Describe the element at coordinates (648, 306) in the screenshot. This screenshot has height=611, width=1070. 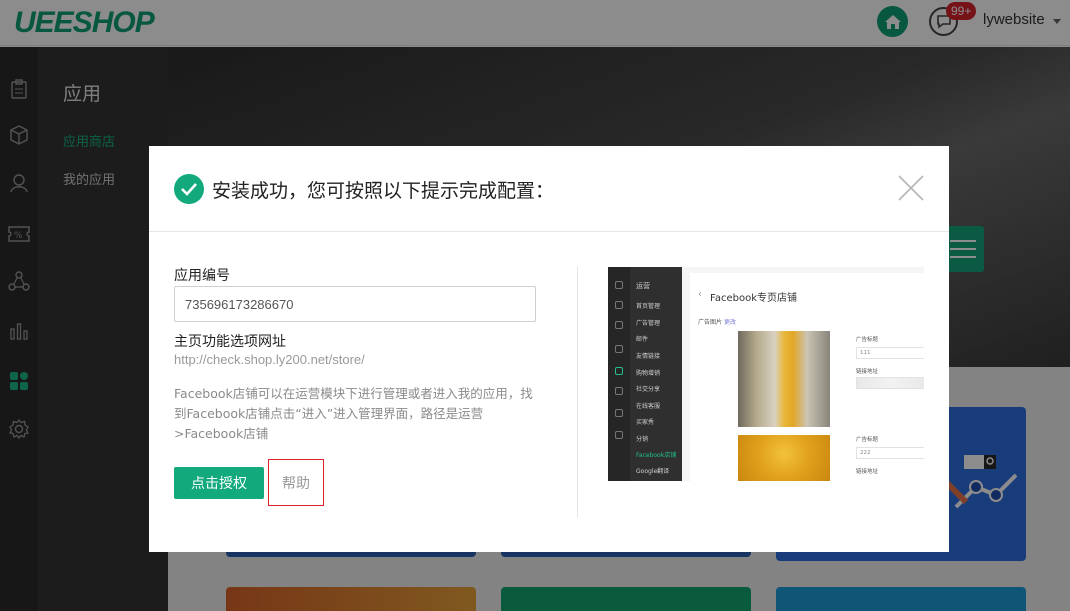
I see `preview-nav-item: 首页管理` at that location.